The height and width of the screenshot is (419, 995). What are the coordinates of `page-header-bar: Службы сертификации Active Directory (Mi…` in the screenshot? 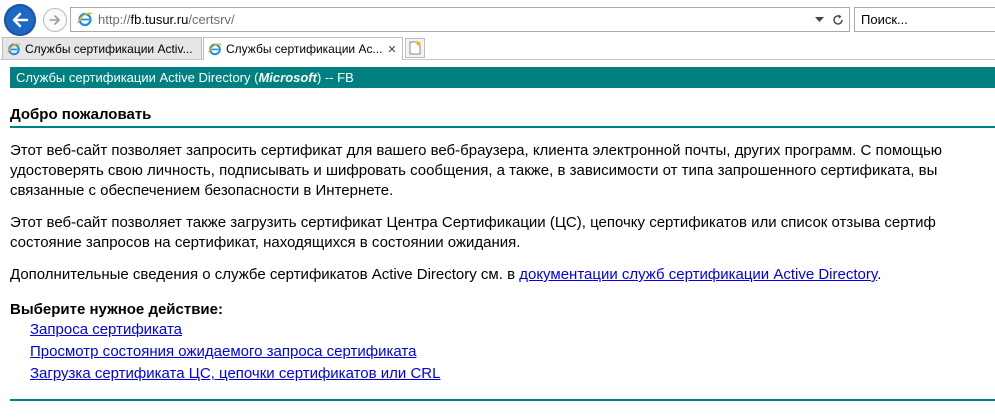 It's located at (502, 77).